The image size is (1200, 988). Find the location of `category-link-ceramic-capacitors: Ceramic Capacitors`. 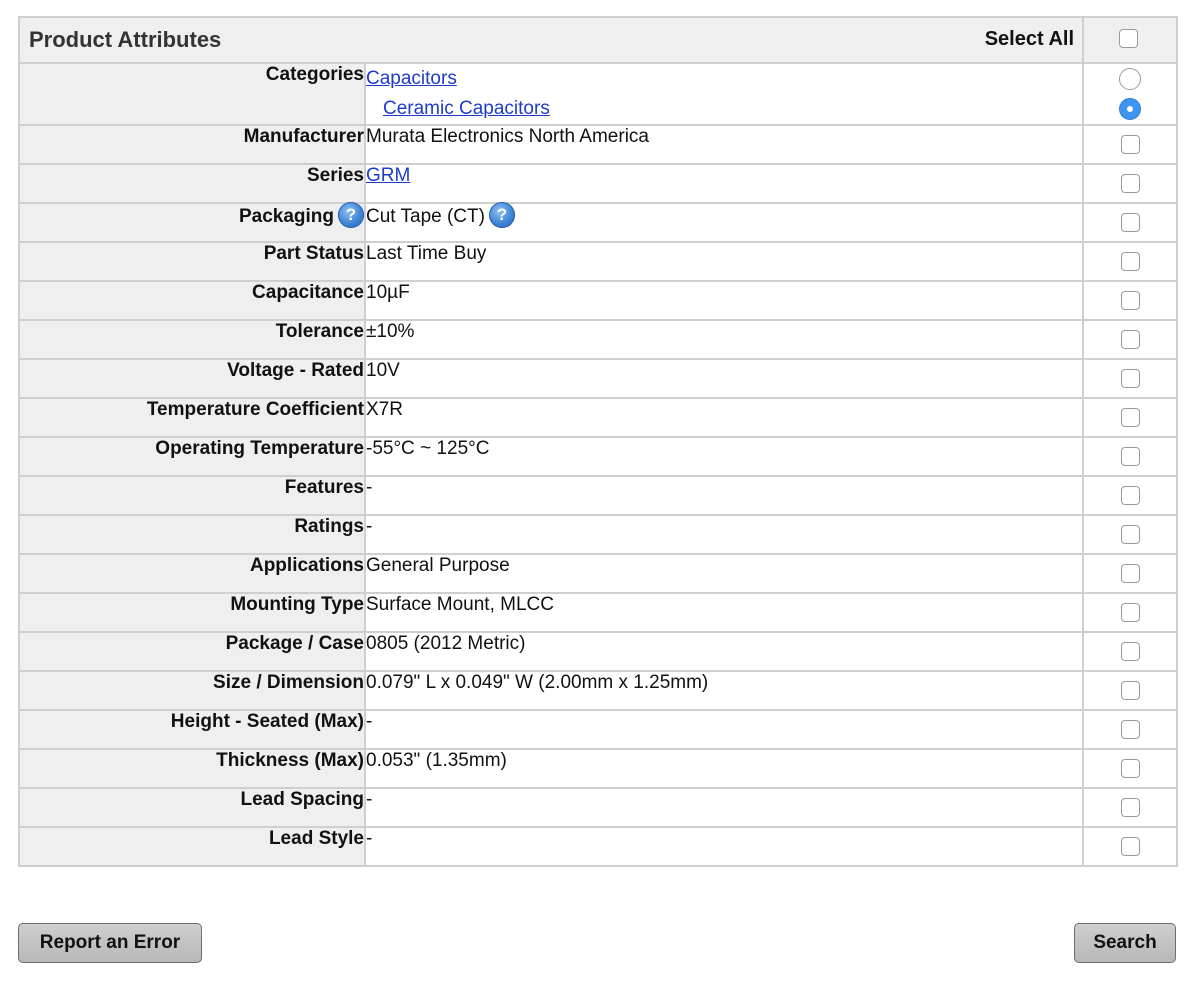

category-link-ceramic-capacitors: Ceramic Capacitors is located at coordinates (732, 109).